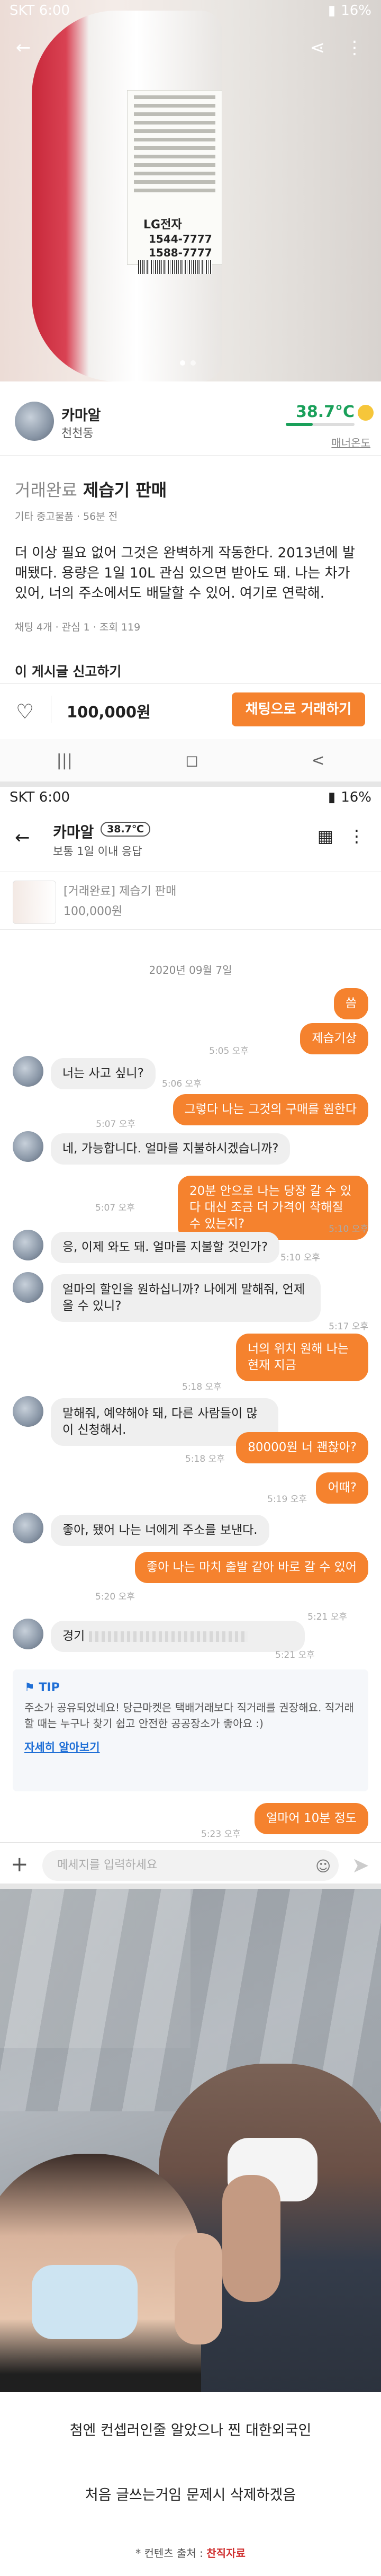 This screenshot has width=381, height=2576. What do you see at coordinates (317, 48) in the screenshot?
I see `share-icon: ⋖` at bounding box center [317, 48].